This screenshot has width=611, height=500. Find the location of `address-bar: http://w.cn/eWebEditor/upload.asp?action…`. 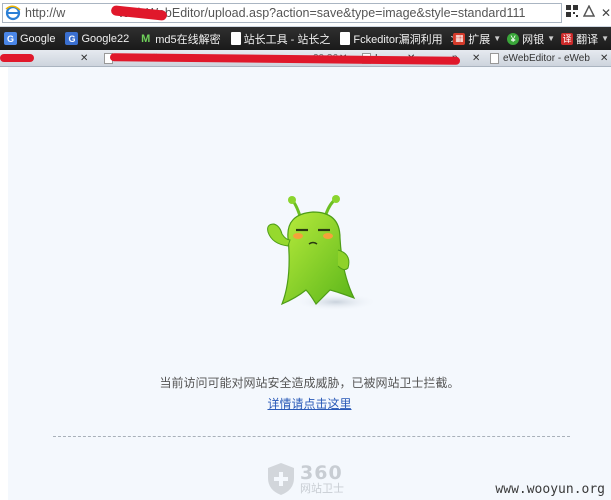

address-bar: http://w.cn/eWebEditor/upload.asp?action… is located at coordinates (305, 13).